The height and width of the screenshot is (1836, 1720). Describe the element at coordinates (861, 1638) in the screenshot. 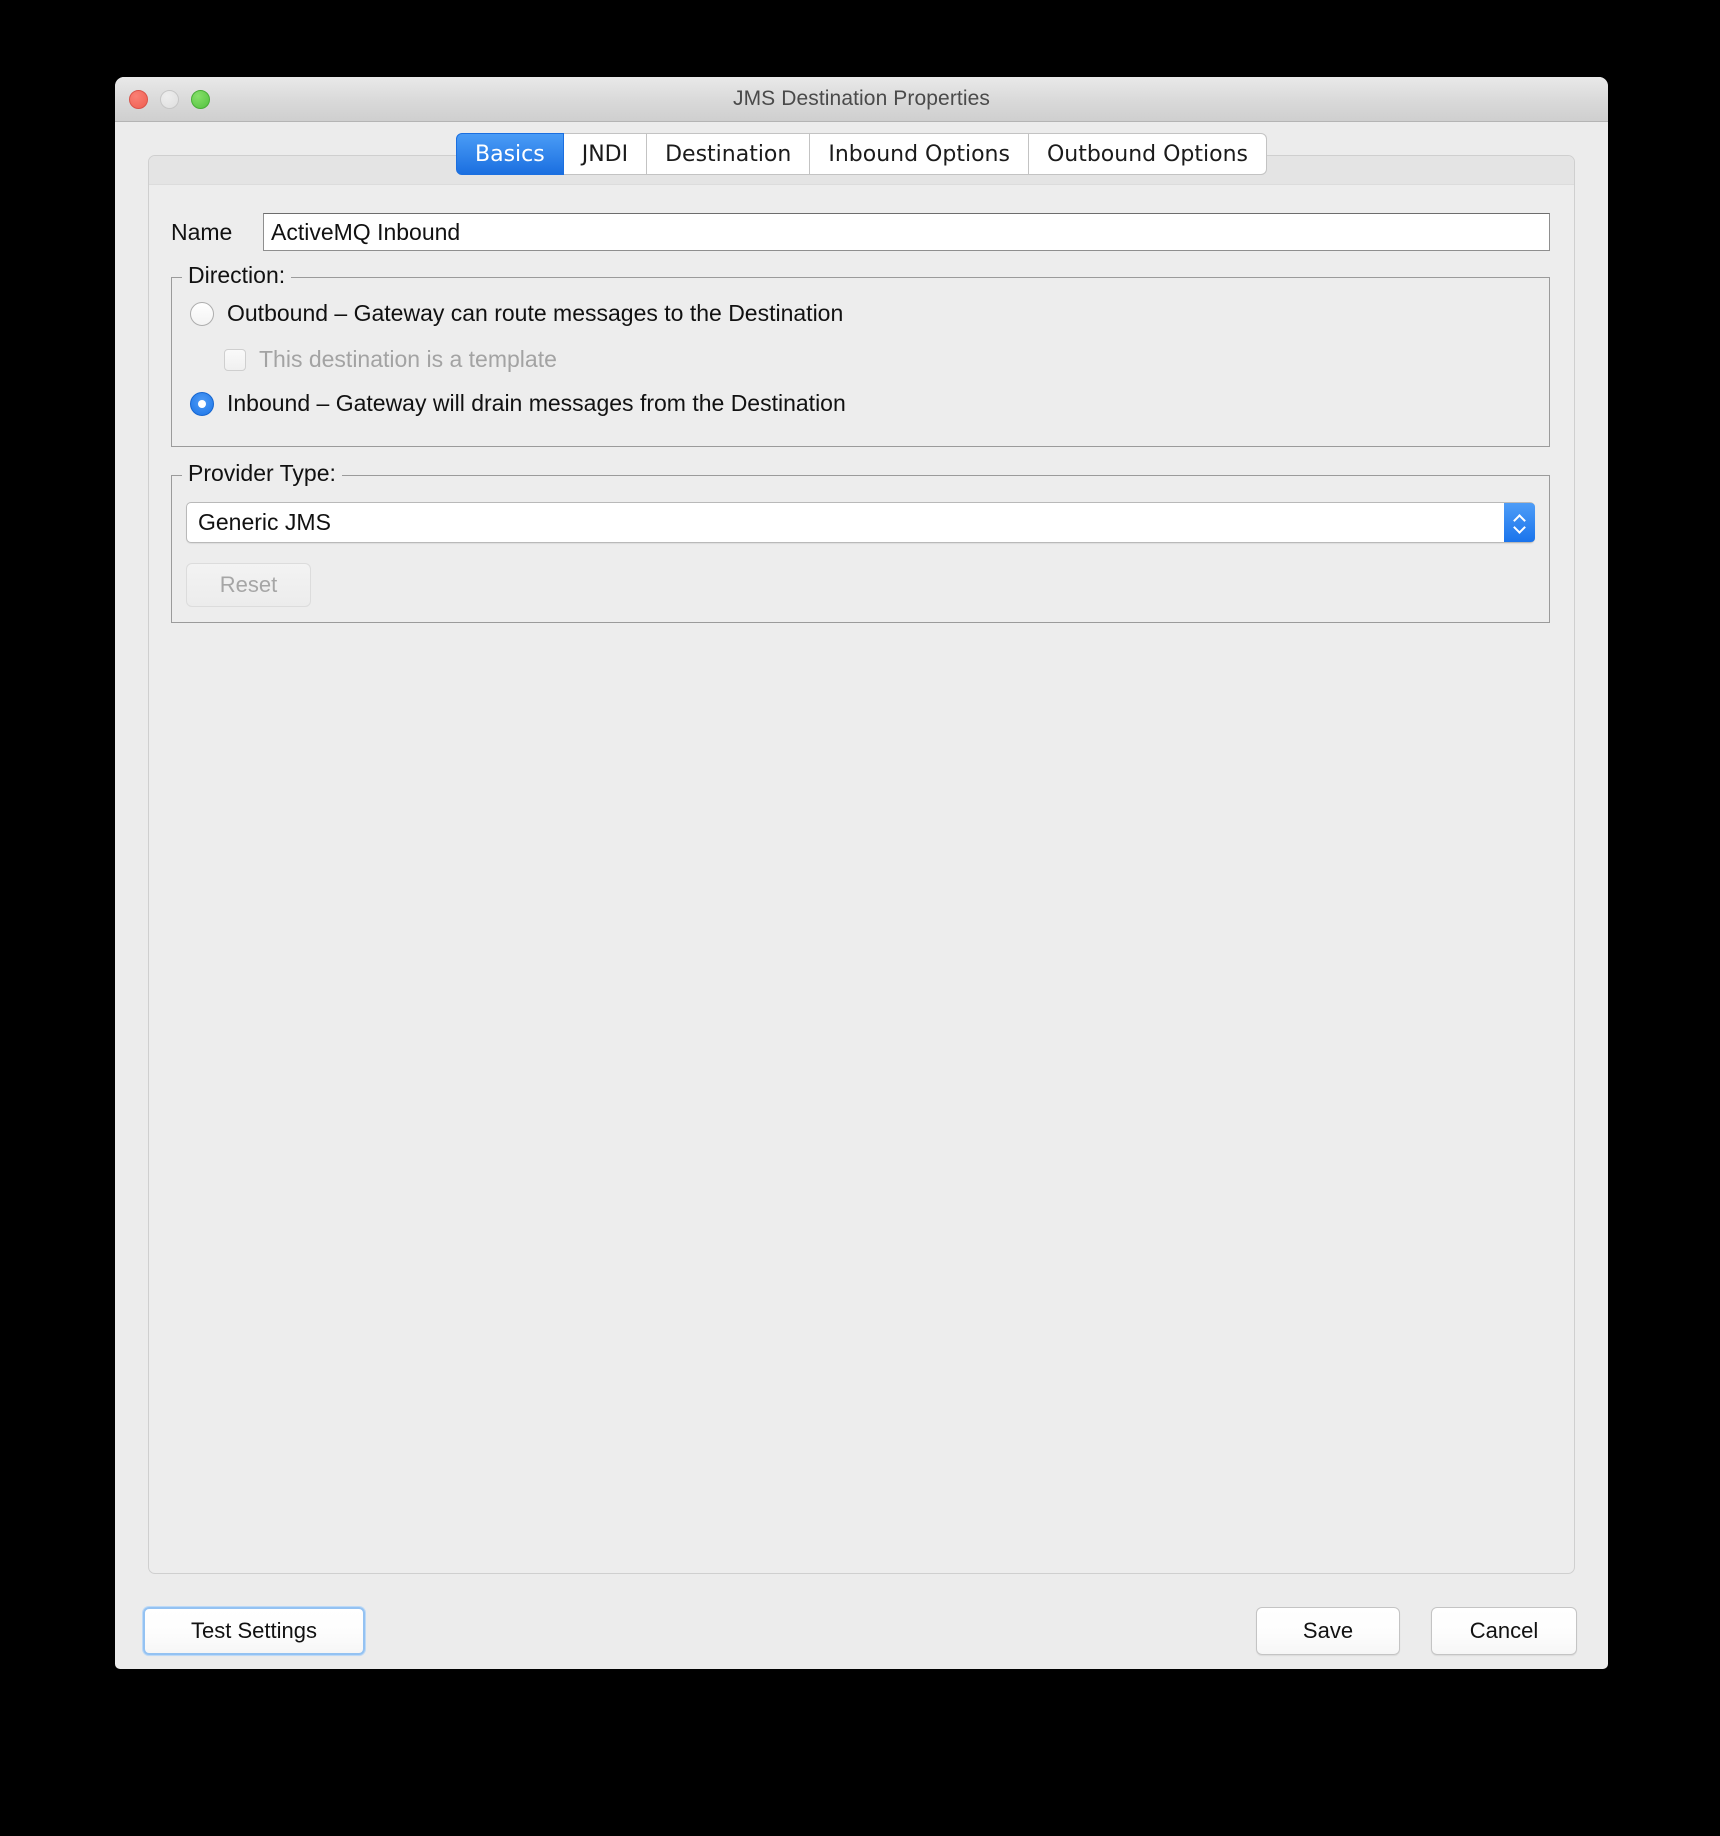

I see `dialog-footer: Test Settings Save Cancel` at that location.